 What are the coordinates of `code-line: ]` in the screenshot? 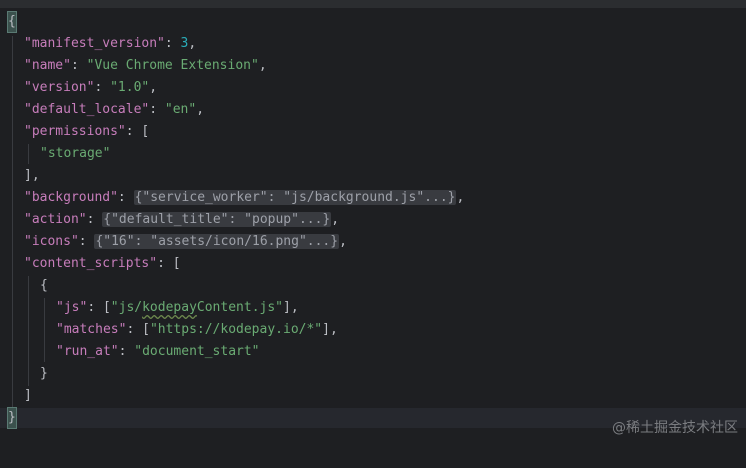 It's located at (373, 396).